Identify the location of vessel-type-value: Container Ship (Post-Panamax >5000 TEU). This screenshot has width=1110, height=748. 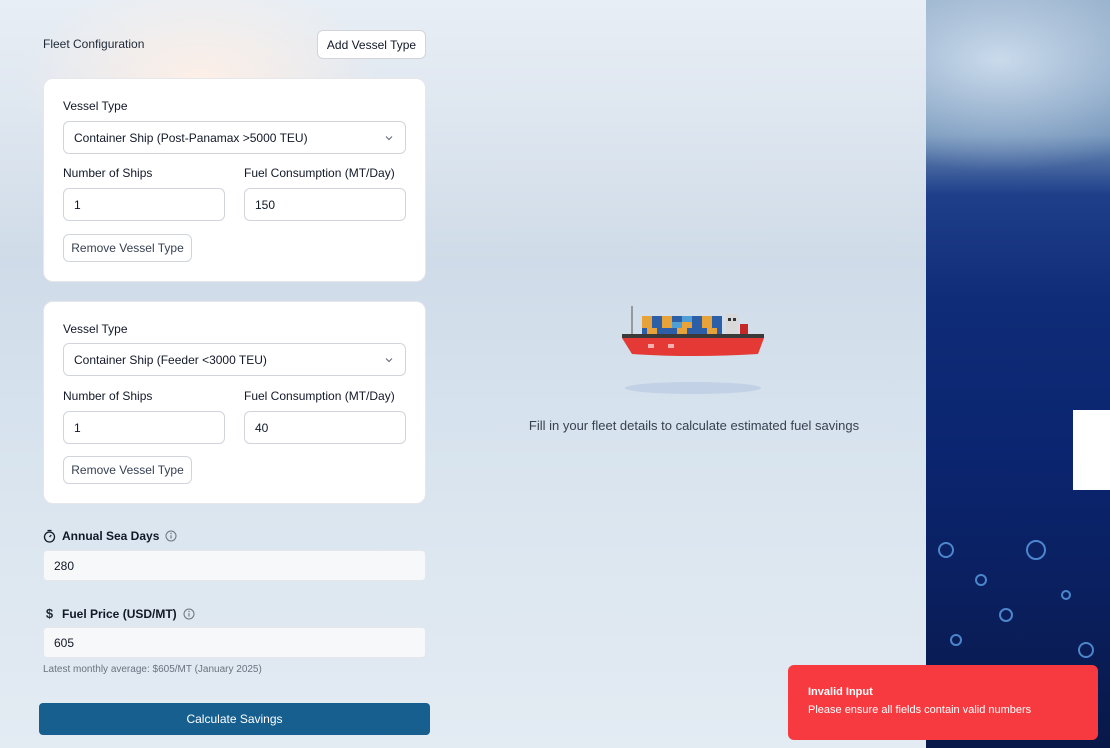
(191, 137).